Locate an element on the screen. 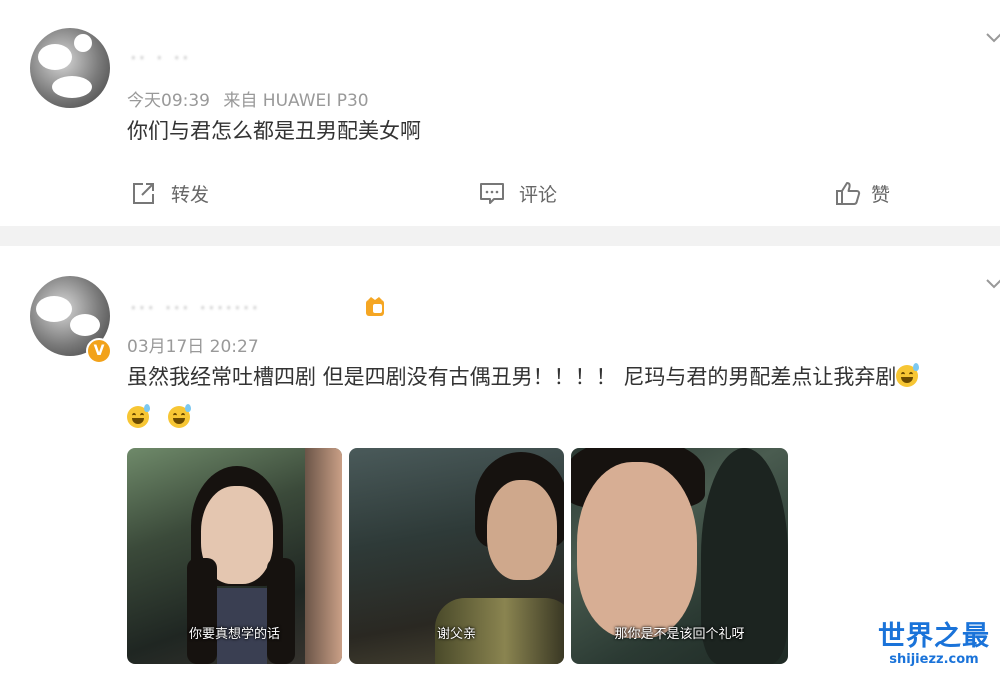  share-icon is located at coordinates (143, 193).